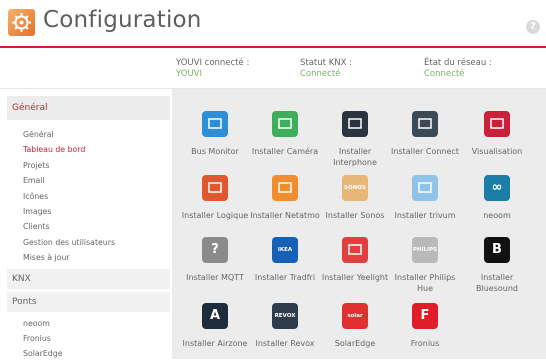  What do you see at coordinates (88, 165) in the screenshot?
I see `sidebar-item-projects: Projets` at bounding box center [88, 165].